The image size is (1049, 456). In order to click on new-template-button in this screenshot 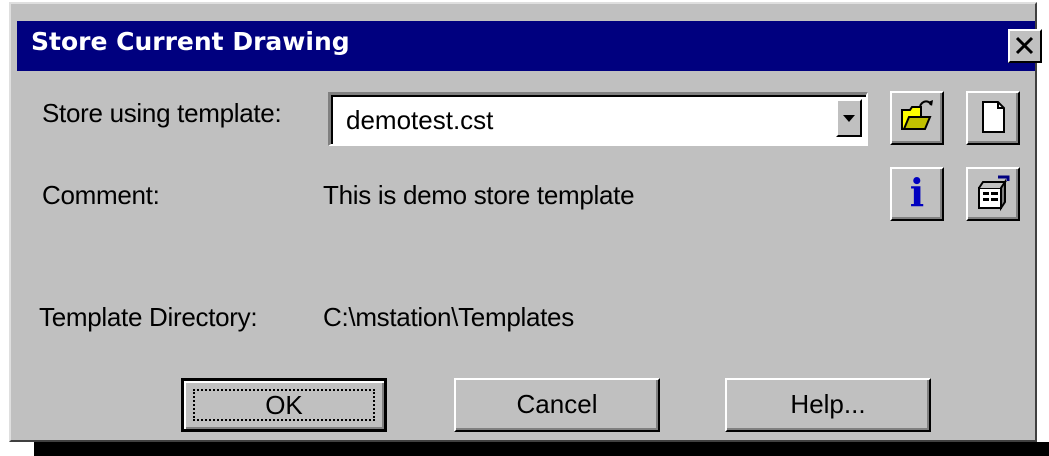, I will do `click(993, 118)`.